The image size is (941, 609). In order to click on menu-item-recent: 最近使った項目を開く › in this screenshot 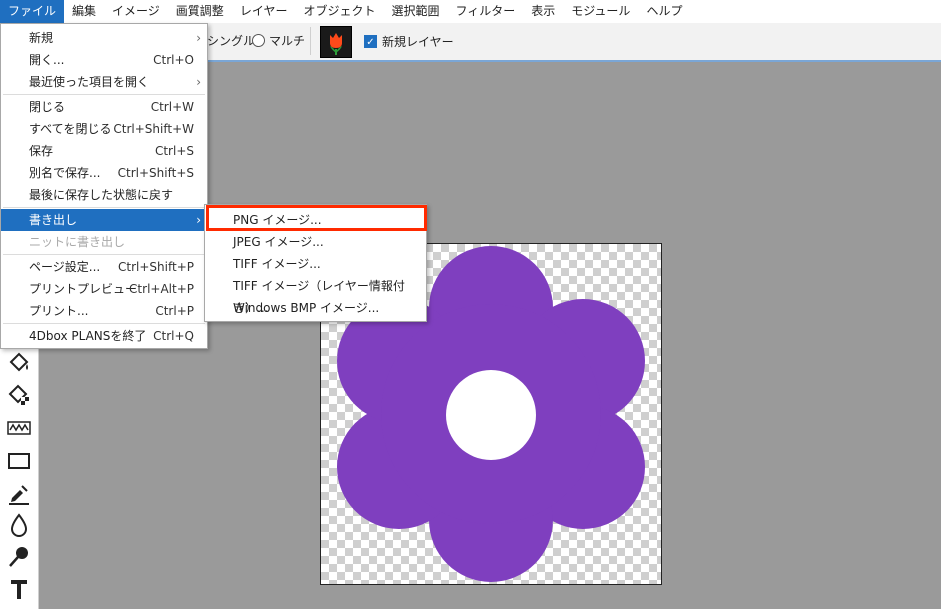, I will do `click(104, 82)`.